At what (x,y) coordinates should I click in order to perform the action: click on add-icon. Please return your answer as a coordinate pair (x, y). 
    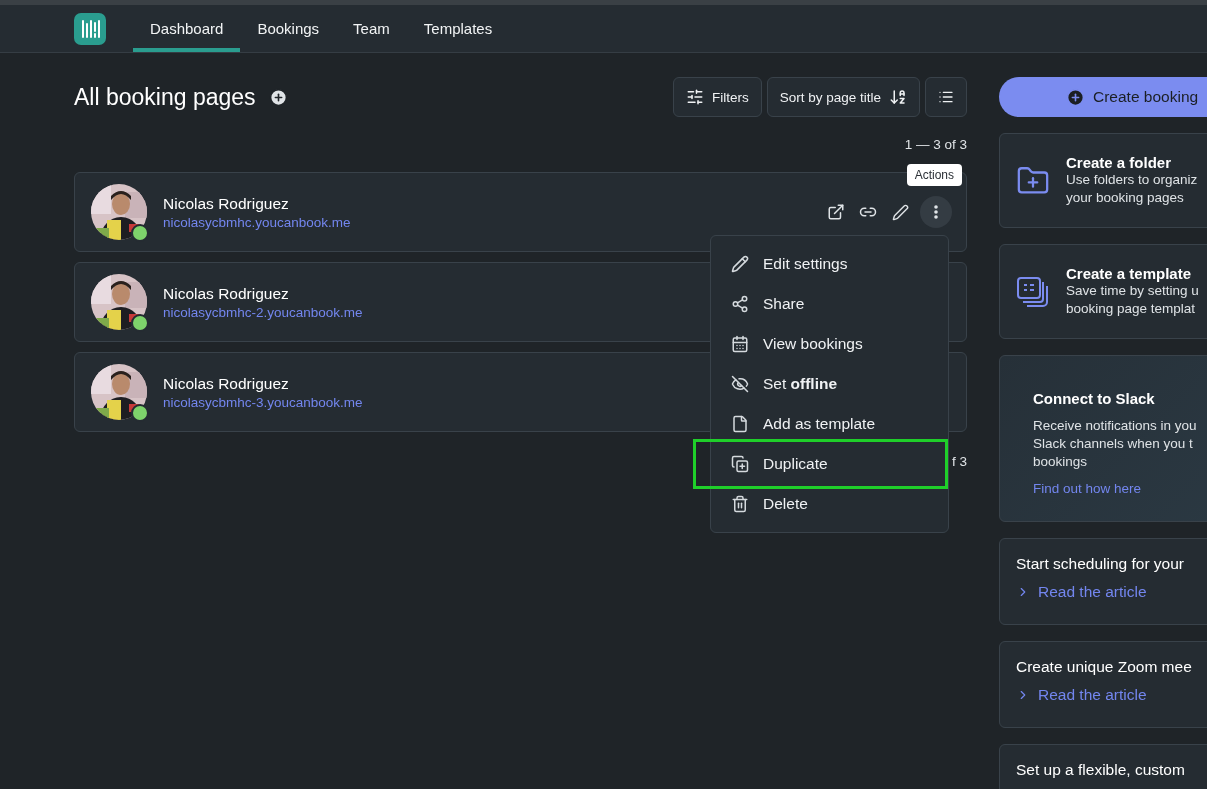
    Looking at the image, I should click on (278, 97).